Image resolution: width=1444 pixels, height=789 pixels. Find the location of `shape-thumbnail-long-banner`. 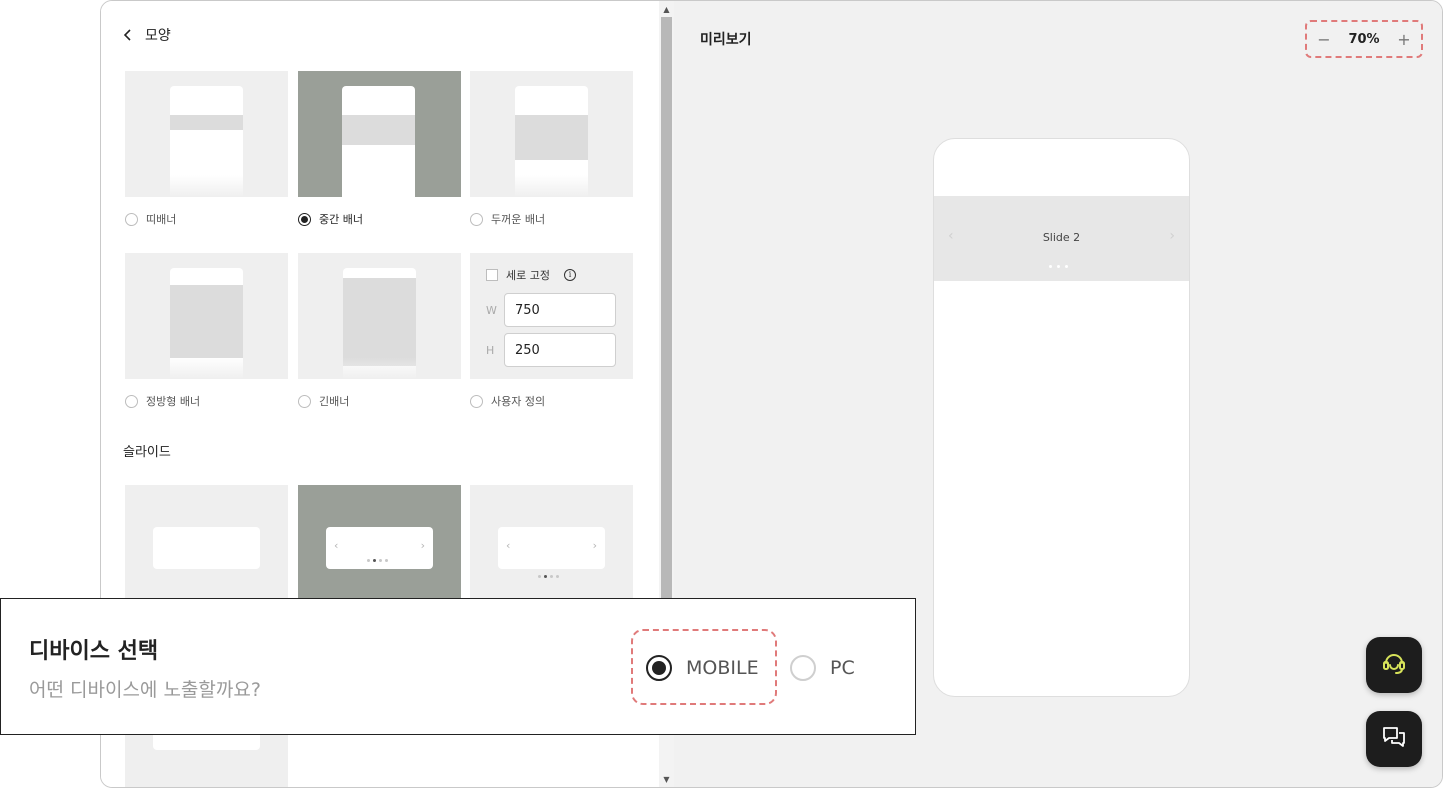

shape-thumbnail-long-banner is located at coordinates (379, 316).